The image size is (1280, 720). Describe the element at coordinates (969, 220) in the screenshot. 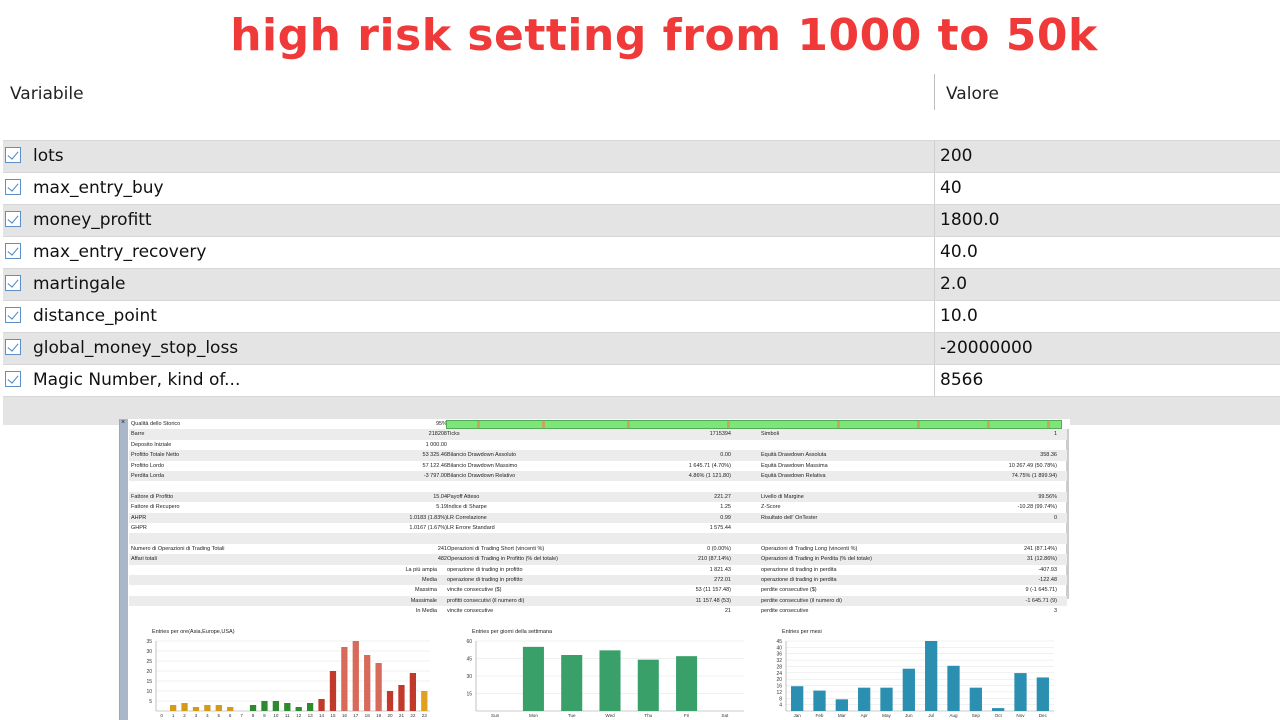

I see `param-value: 1800.0` at that location.